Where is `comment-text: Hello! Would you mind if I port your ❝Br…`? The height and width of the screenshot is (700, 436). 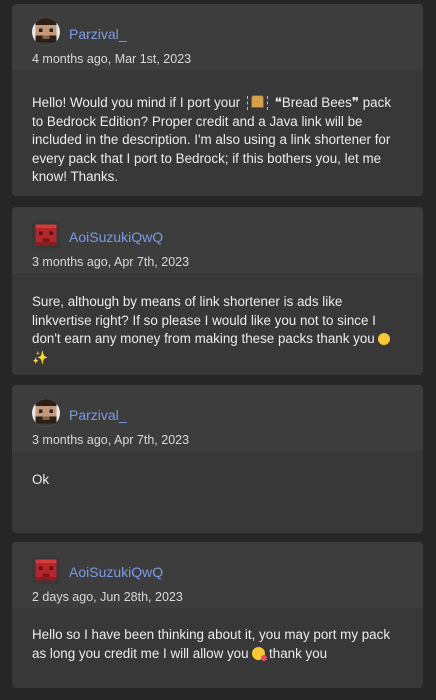 comment-text: Hello! Would you mind if I port your ❝Br… is located at coordinates (217, 140).